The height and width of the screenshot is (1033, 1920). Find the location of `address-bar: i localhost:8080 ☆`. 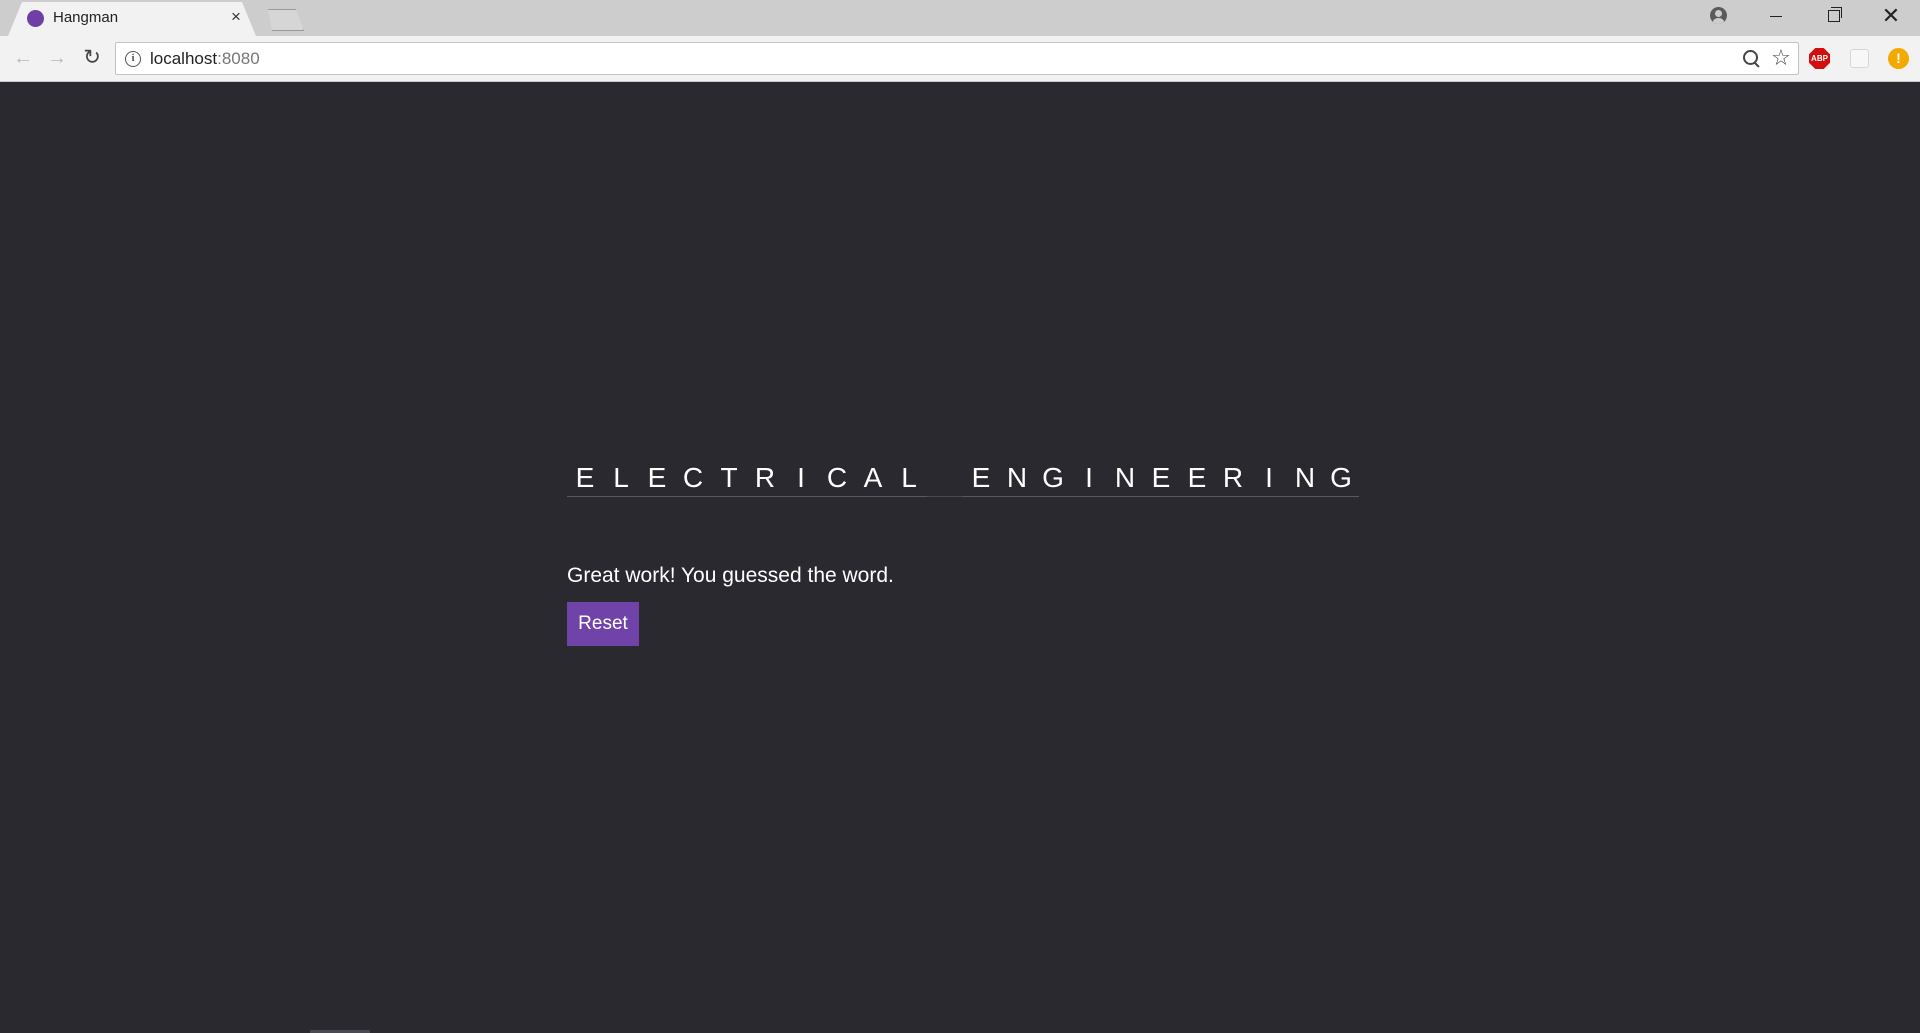

address-bar: i localhost:8080 ☆ is located at coordinates (957, 58).